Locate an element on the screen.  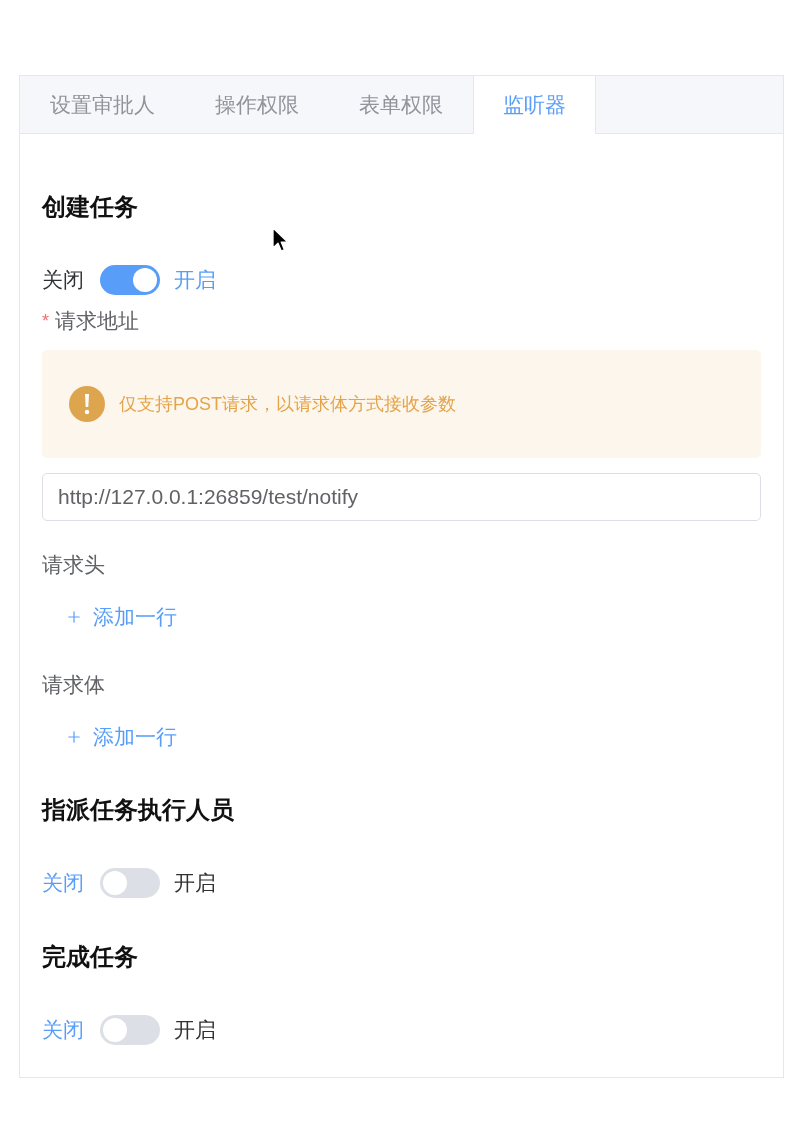
mouse-pointer-icon is located at coordinates (280, 240).